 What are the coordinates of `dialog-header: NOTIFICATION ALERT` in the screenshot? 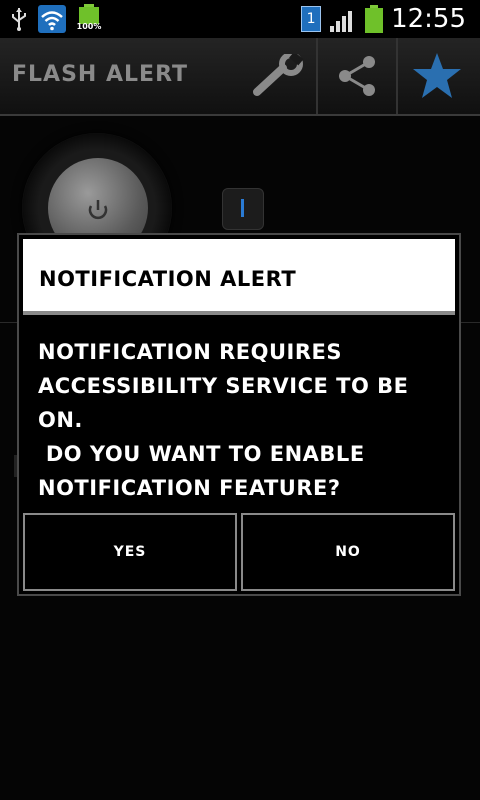 It's located at (239, 277).